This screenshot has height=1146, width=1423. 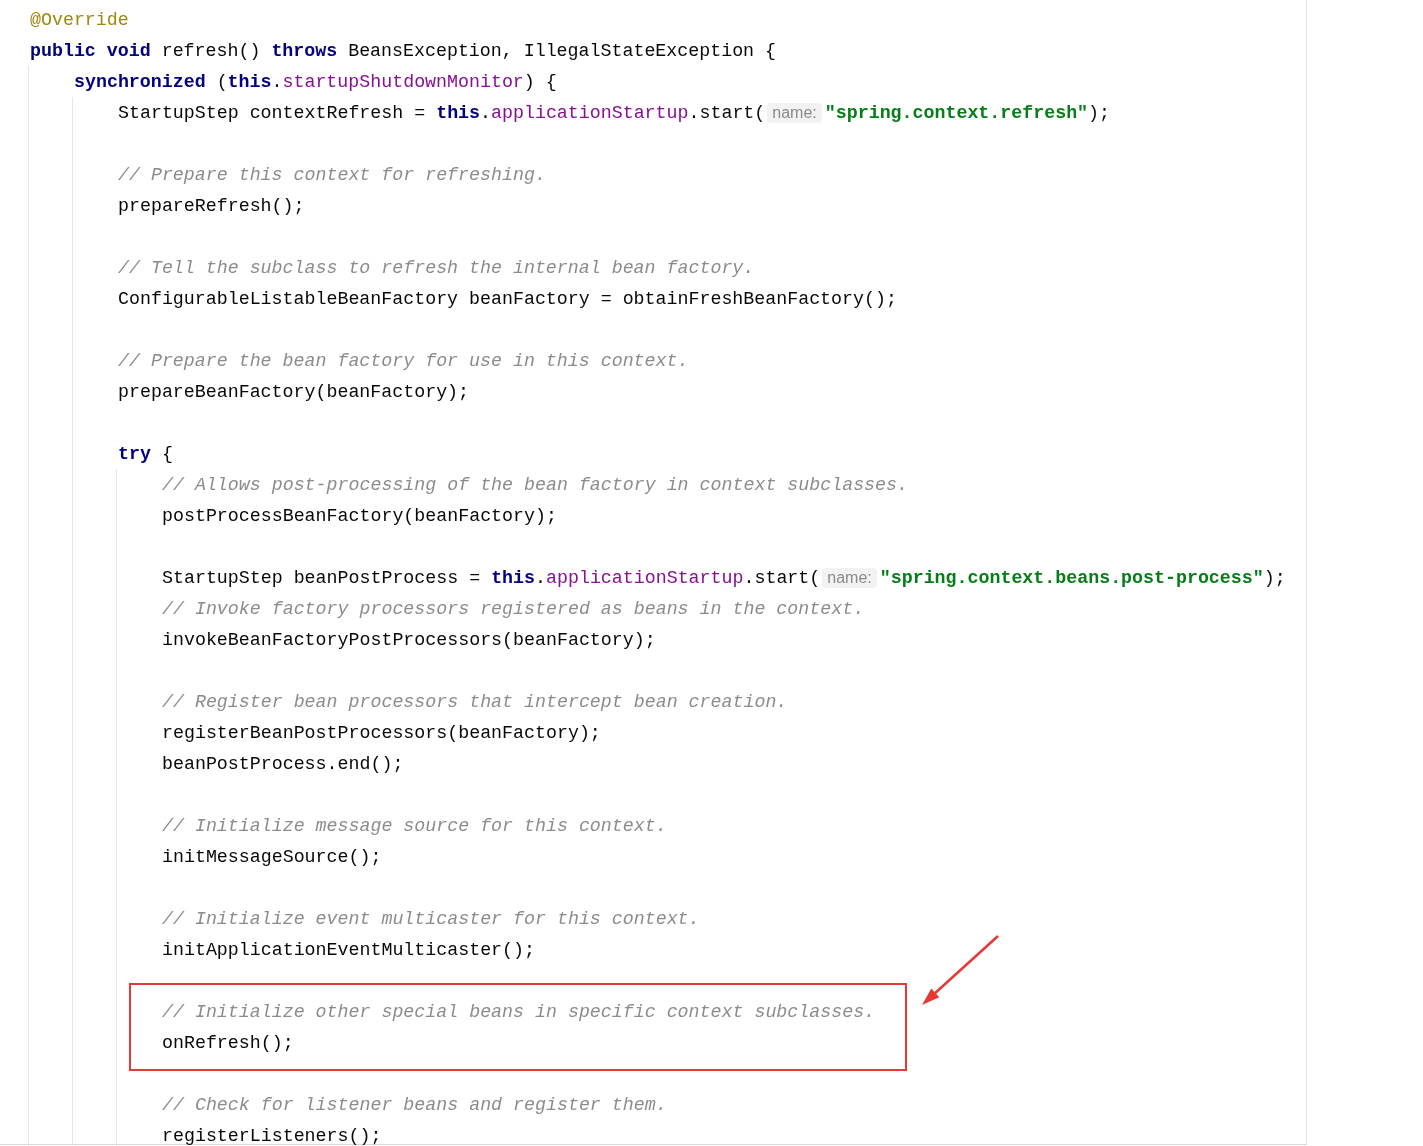 What do you see at coordinates (283, 763) in the screenshot?
I see `code-line: beanPostProcess.end();` at bounding box center [283, 763].